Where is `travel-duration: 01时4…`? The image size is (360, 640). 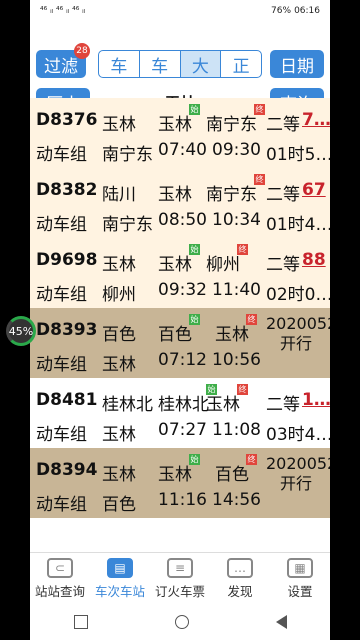 travel-duration: 01时4… is located at coordinates (298, 225).